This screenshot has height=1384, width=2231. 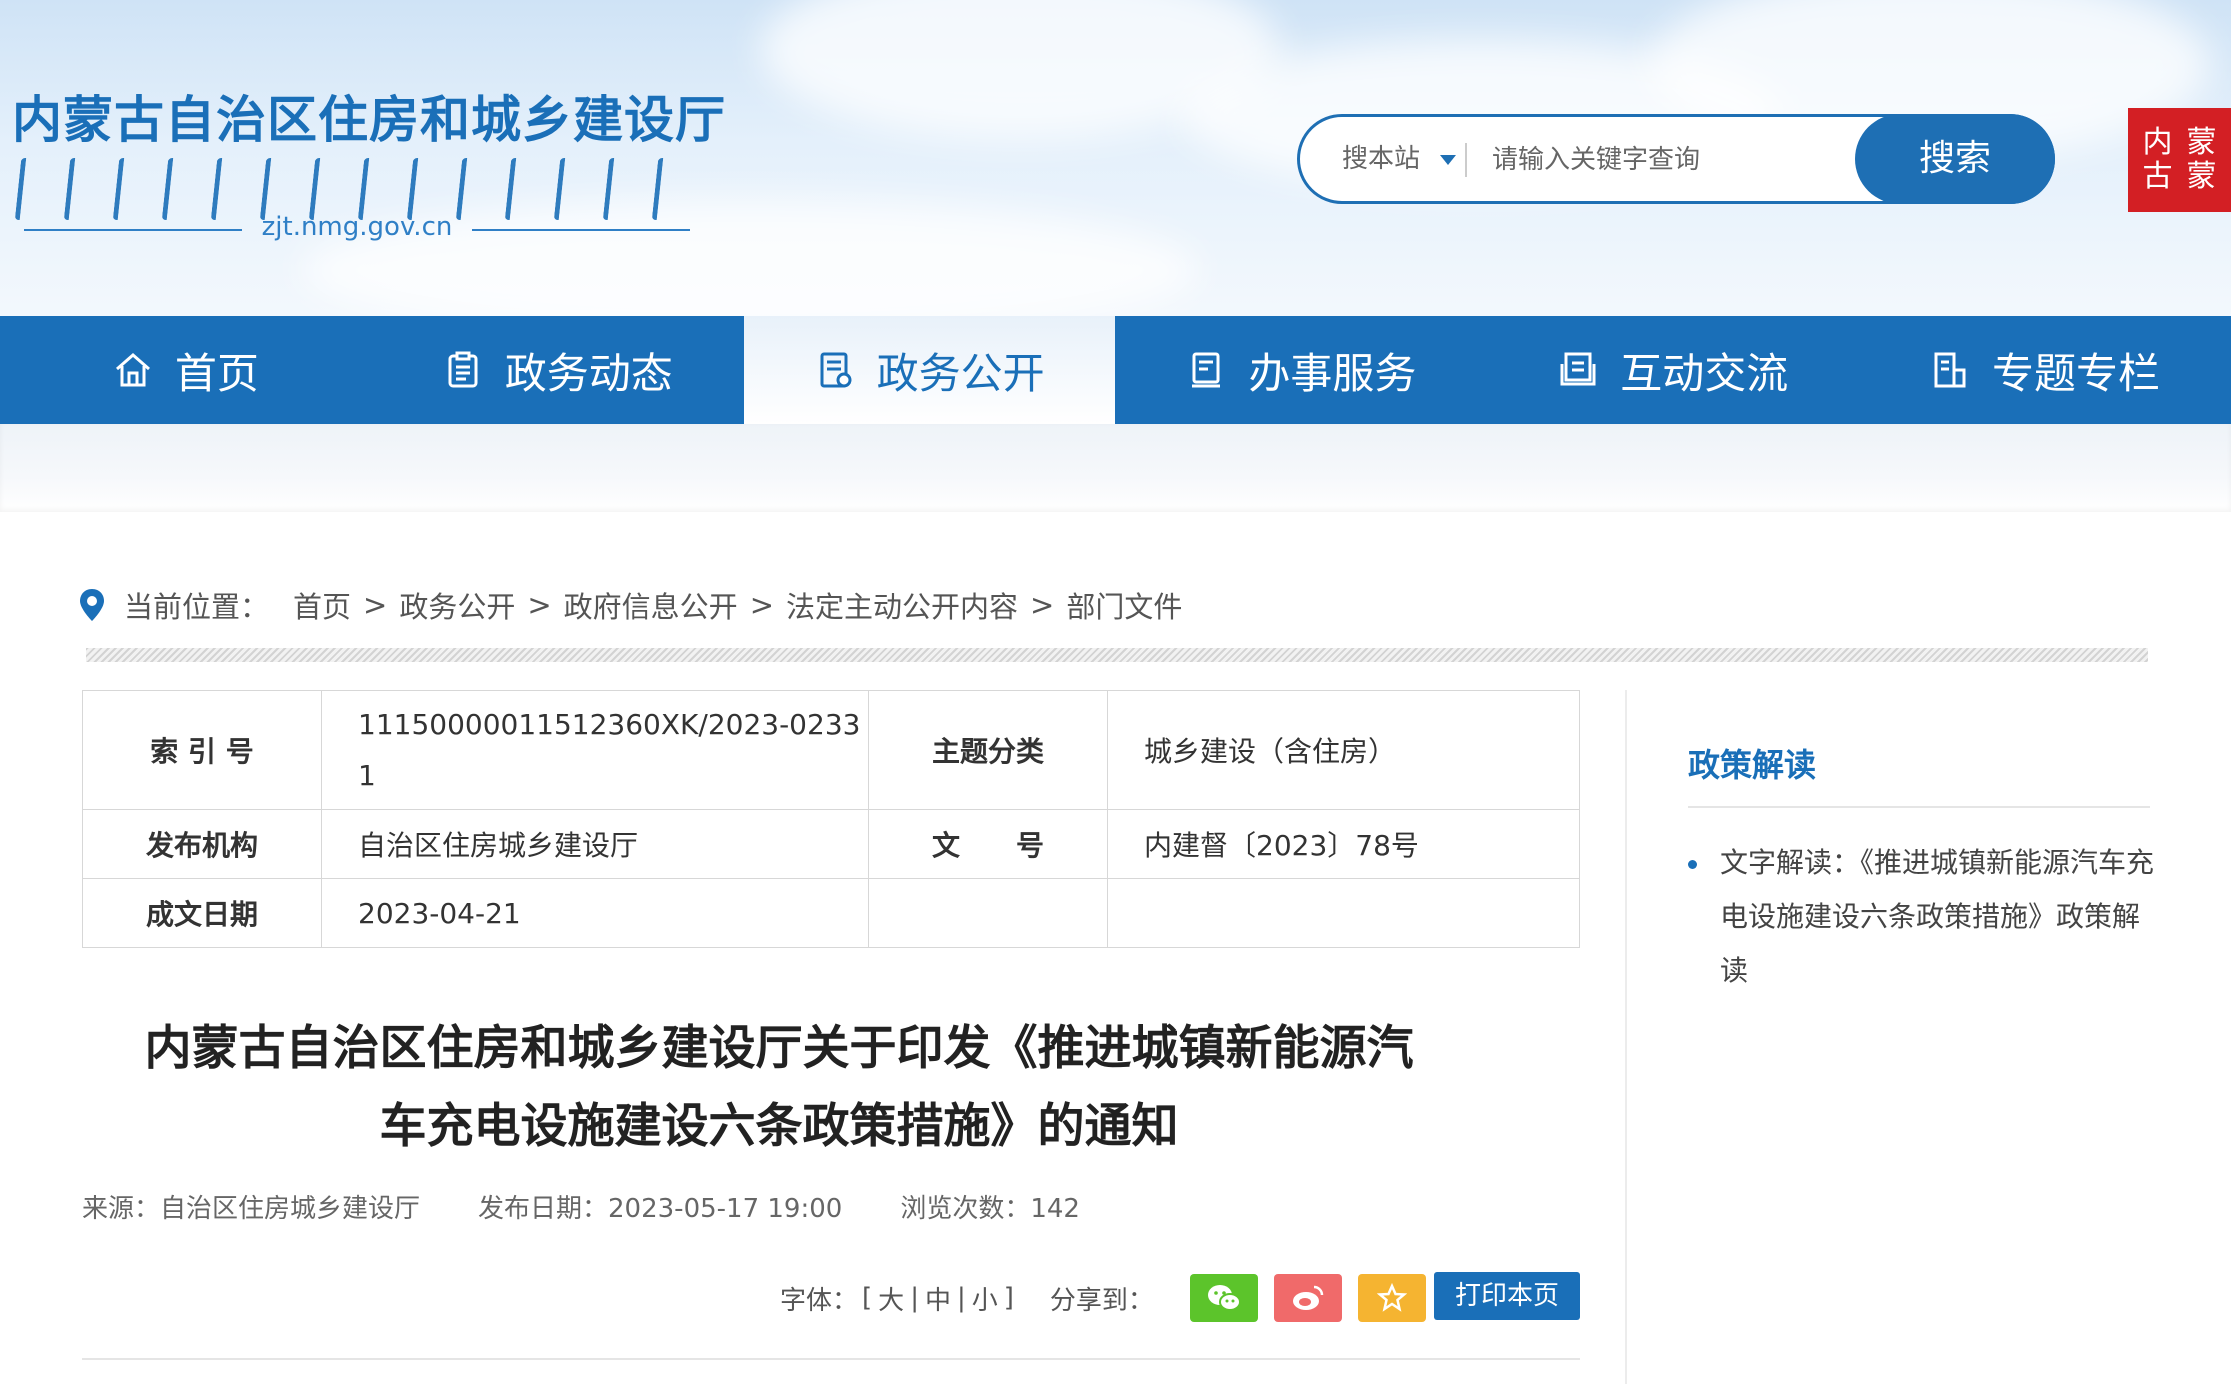 I want to click on nav-label: 办事服务, so click(x=1332, y=373).